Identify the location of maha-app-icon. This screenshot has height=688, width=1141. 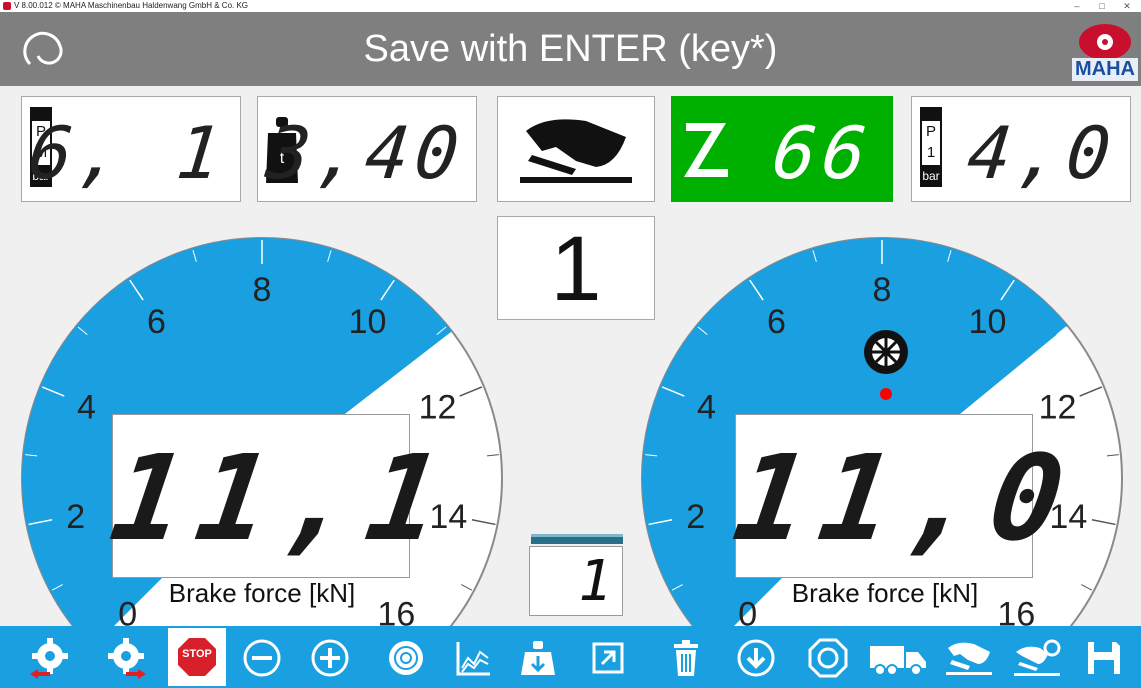
(7, 6).